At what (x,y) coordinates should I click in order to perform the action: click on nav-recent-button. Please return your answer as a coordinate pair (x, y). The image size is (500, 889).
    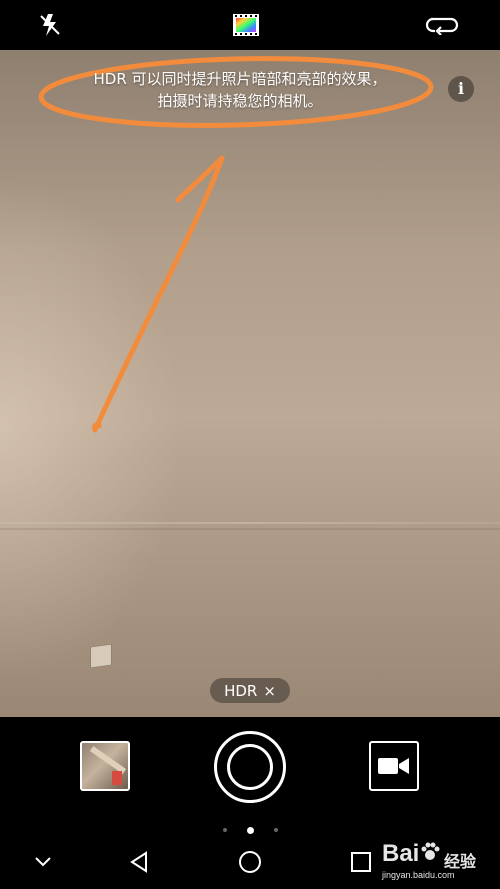
    Looking at the image, I should click on (361, 862).